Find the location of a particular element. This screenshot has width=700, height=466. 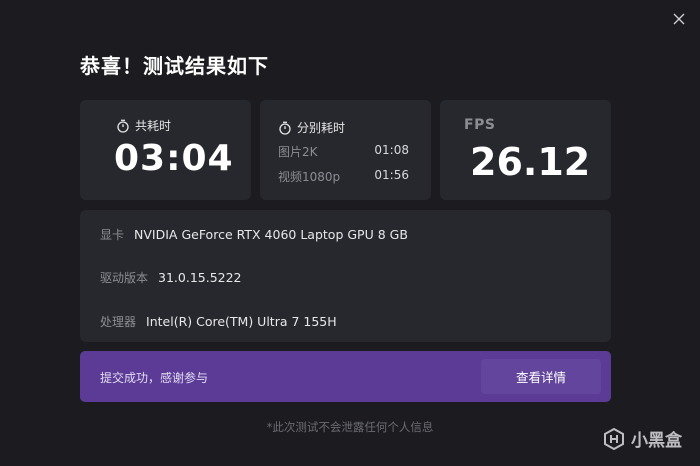

fps-label: FPS is located at coordinates (480, 125).